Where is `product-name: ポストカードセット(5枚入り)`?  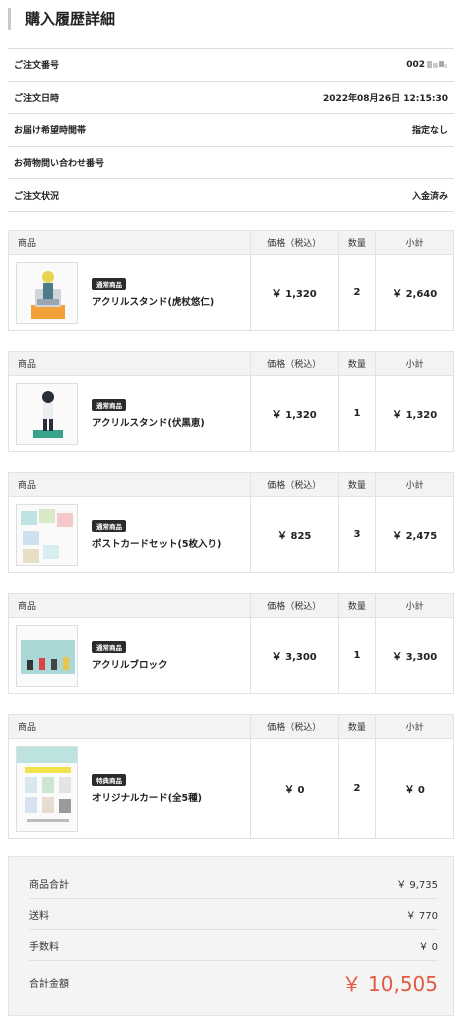
product-name: ポストカードセット(5枚入り) is located at coordinates (156, 543).